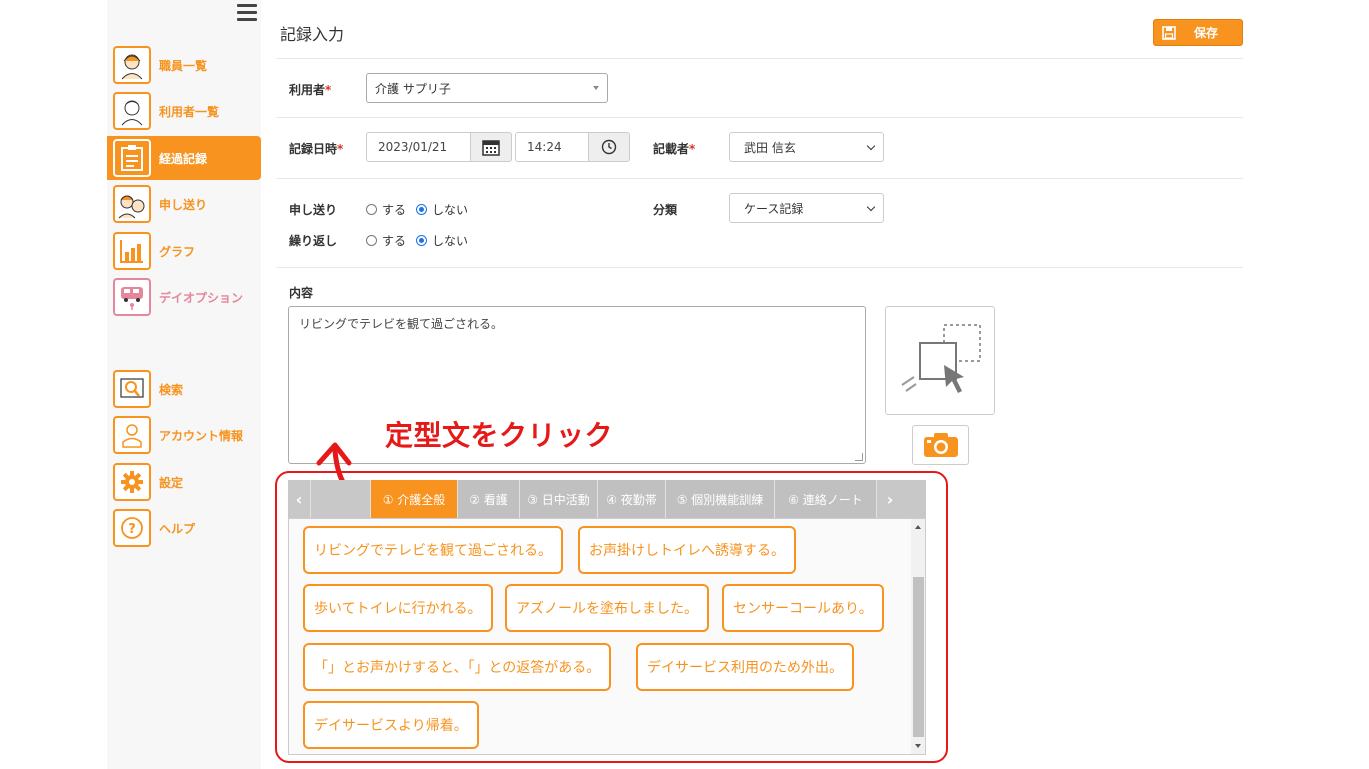  Describe the element at coordinates (132, 251) in the screenshot. I see `graph-icon` at that location.